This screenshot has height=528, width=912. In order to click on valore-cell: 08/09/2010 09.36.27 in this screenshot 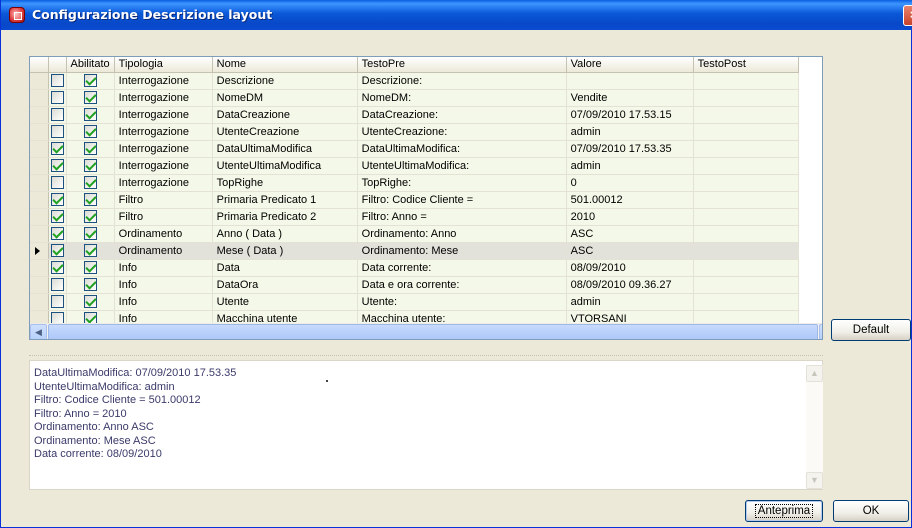, I will do `click(630, 285)`.